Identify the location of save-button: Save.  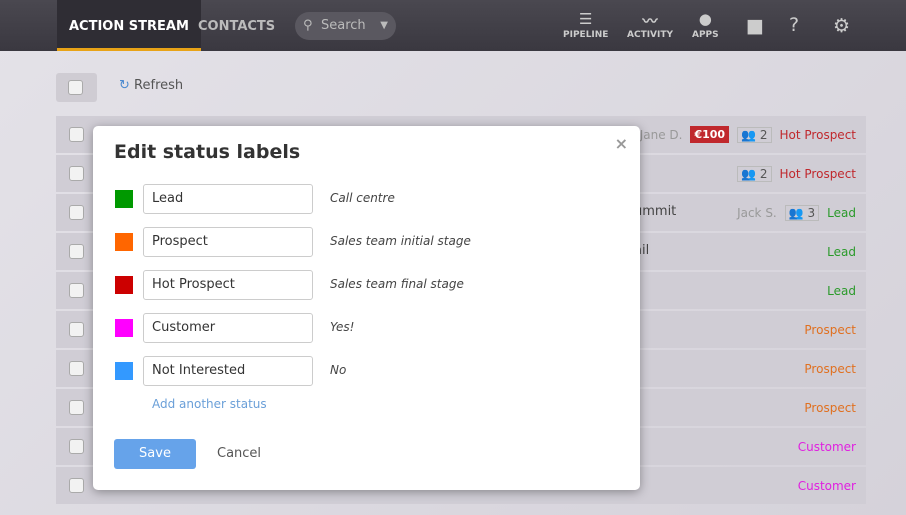
(155, 454).